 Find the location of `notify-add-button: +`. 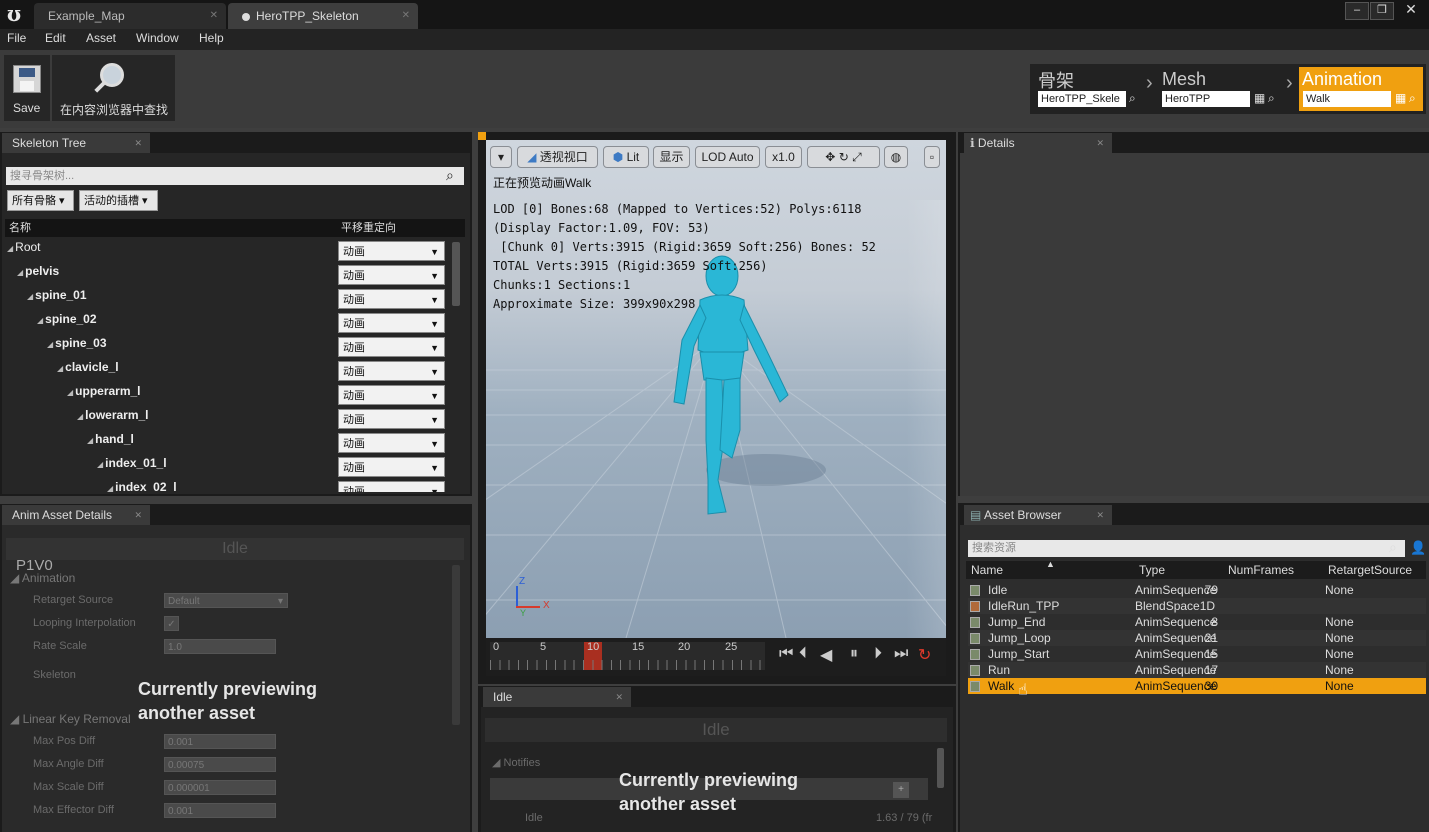

notify-add-button: + is located at coordinates (901, 790).